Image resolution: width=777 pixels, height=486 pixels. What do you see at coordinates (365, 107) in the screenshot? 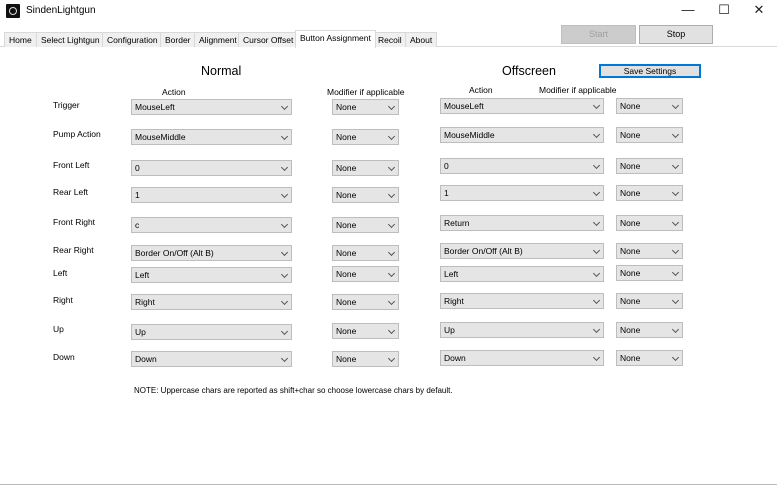
I see `trigger-normal-modifier-select: None` at bounding box center [365, 107].